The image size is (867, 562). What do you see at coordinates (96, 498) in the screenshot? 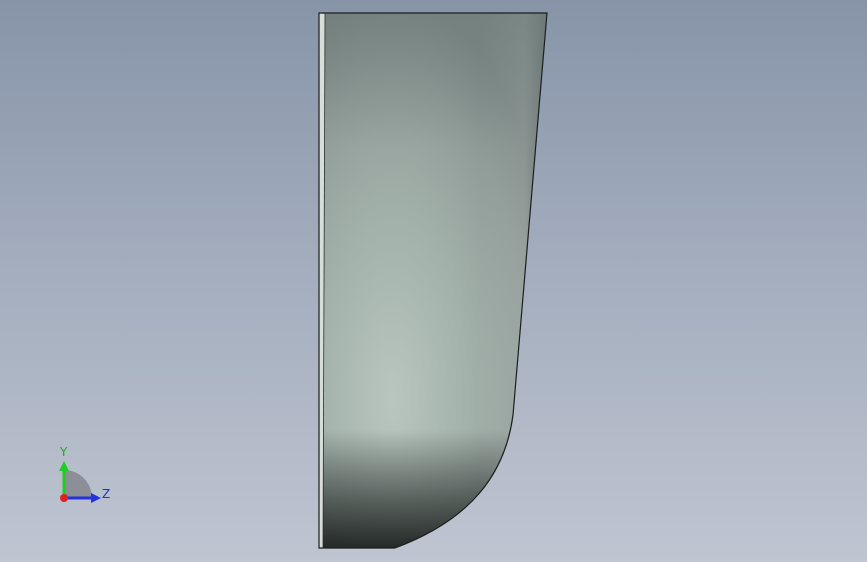
I see `z-axis-arrow` at bounding box center [96, 498].